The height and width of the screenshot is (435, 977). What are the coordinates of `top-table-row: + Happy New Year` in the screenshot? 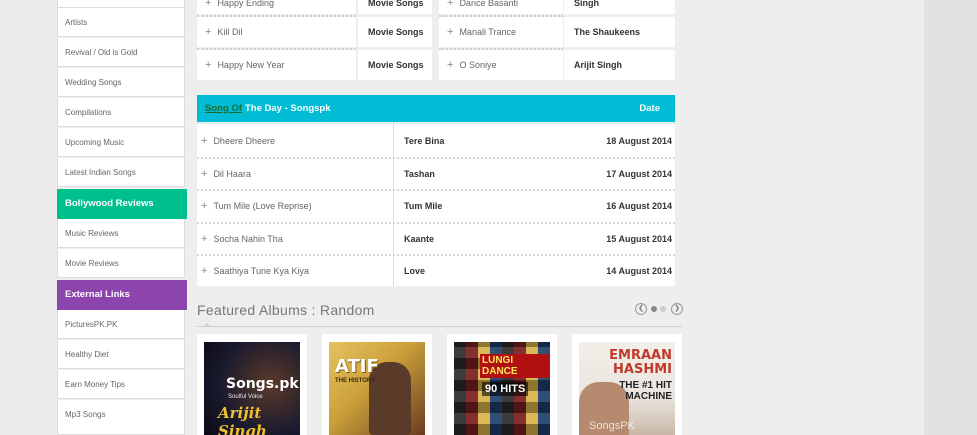 It's located at (276, 65).